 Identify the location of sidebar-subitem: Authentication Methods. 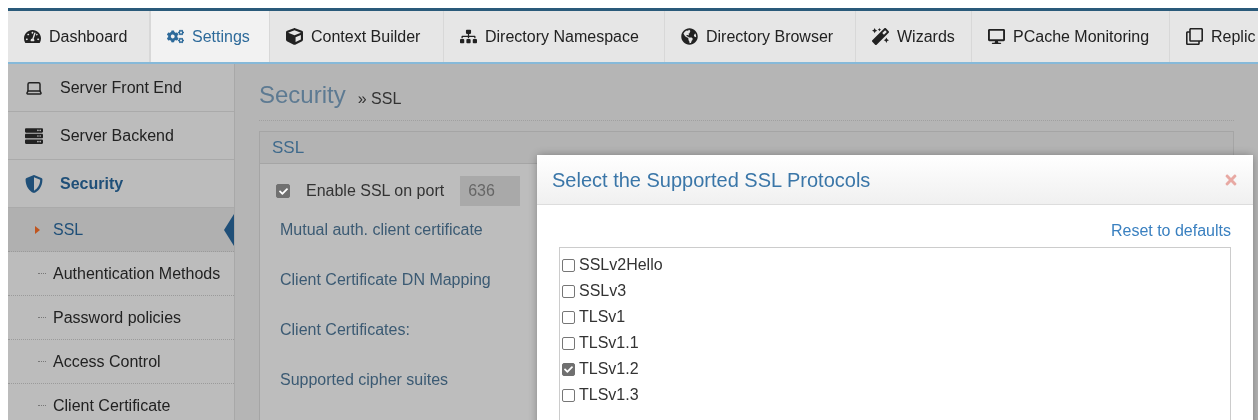
(121, 274).